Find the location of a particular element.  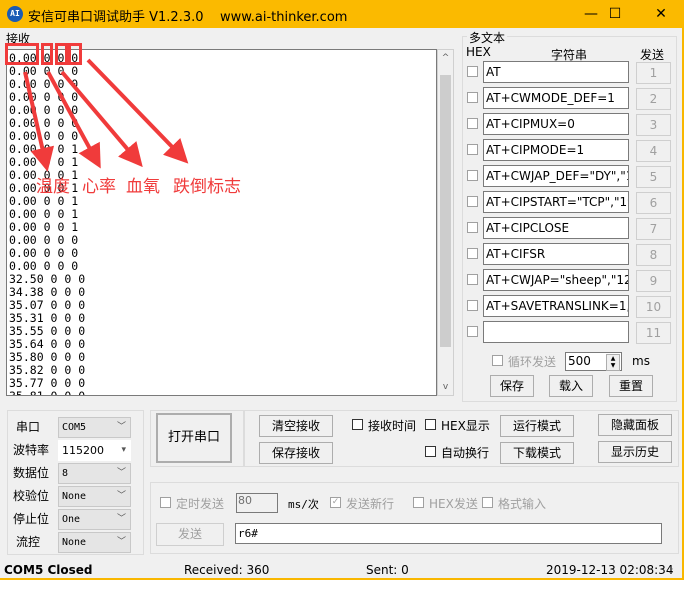

loop-interval-spinner: 500 ▲ ▼ is located at coordinates (593, 361).